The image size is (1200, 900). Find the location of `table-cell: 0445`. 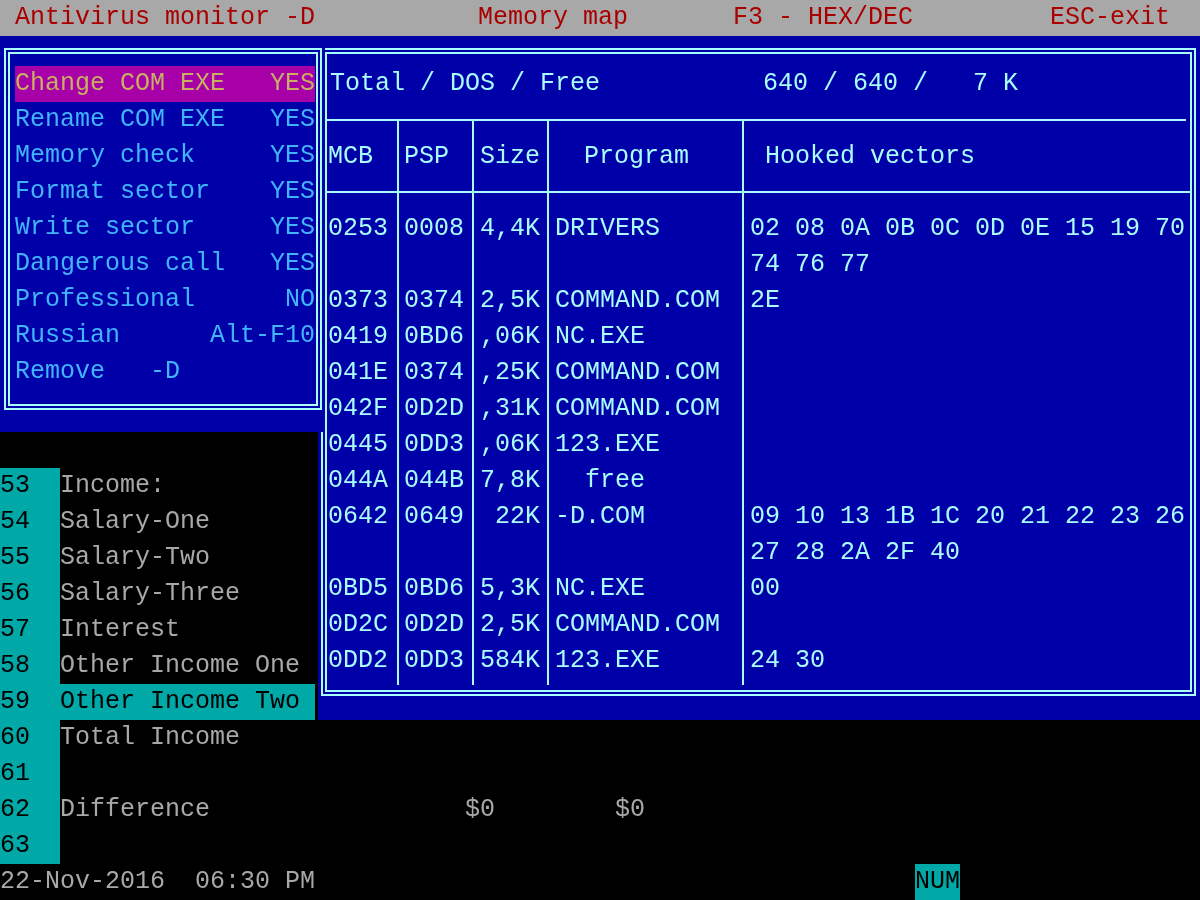

table-cell: 0445 is located at coordinates (358, 444).